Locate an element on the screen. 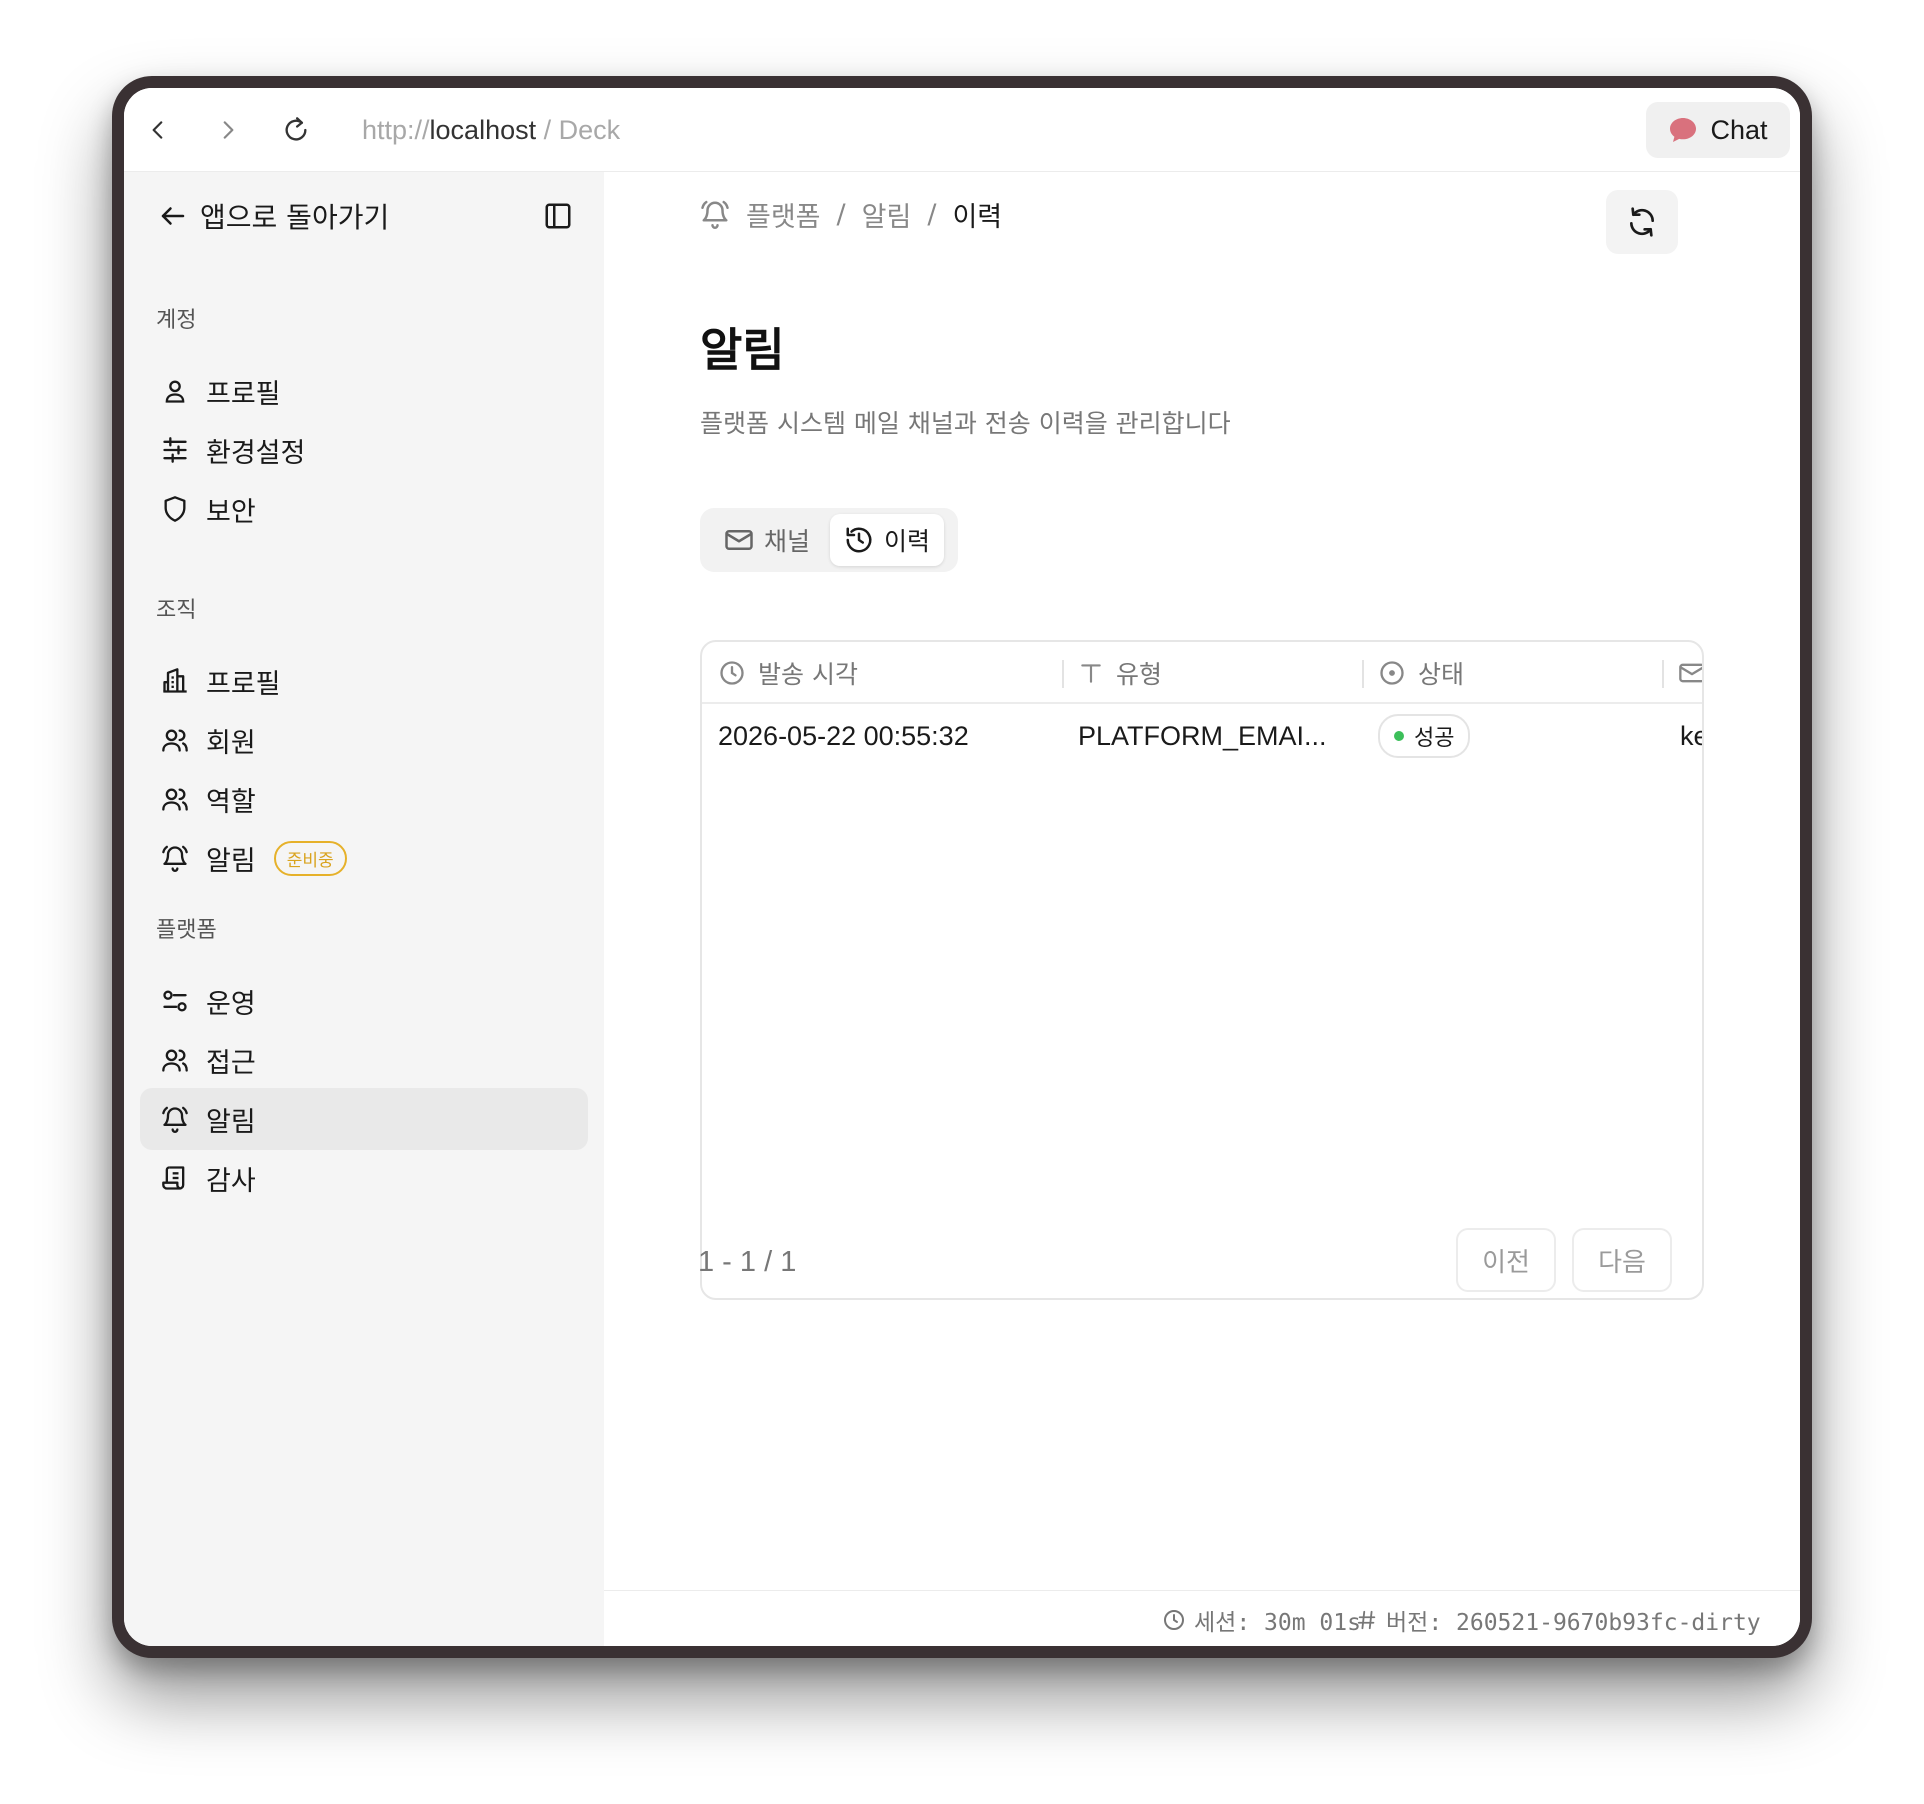 This screenshot has height=1804, width=1924. reload-button is located at coordinates (296, 130).